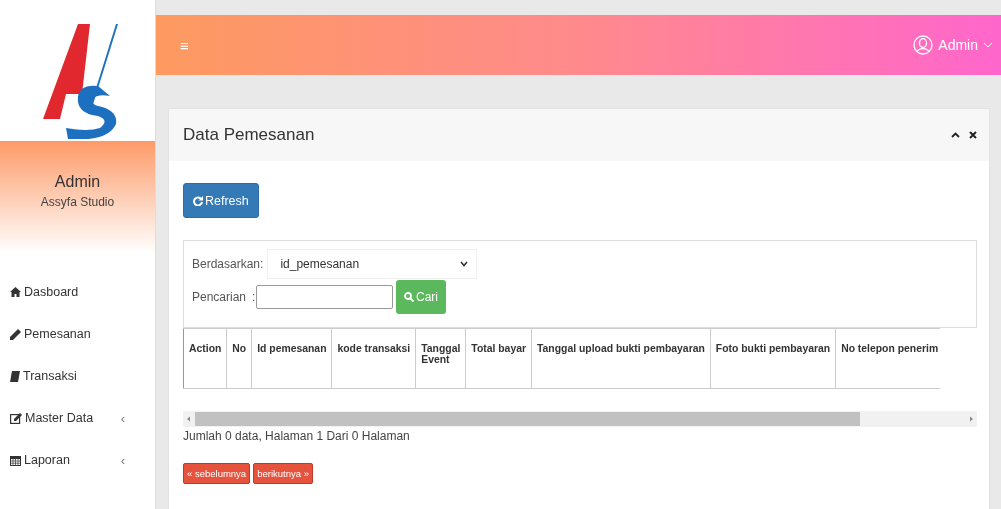 Image resolution: width=1001 pixels, height=509 pixels. I want to click on sidebar-item: Dasboard, so click(51, 292).